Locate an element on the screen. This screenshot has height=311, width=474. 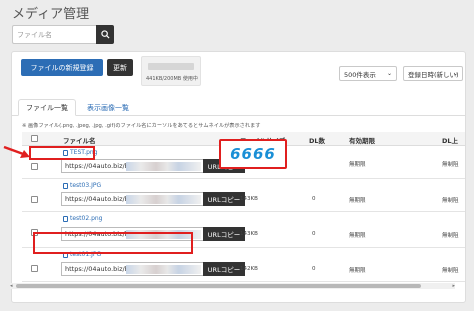
refresh-button: 更新 is located at coordinates (120, 67).